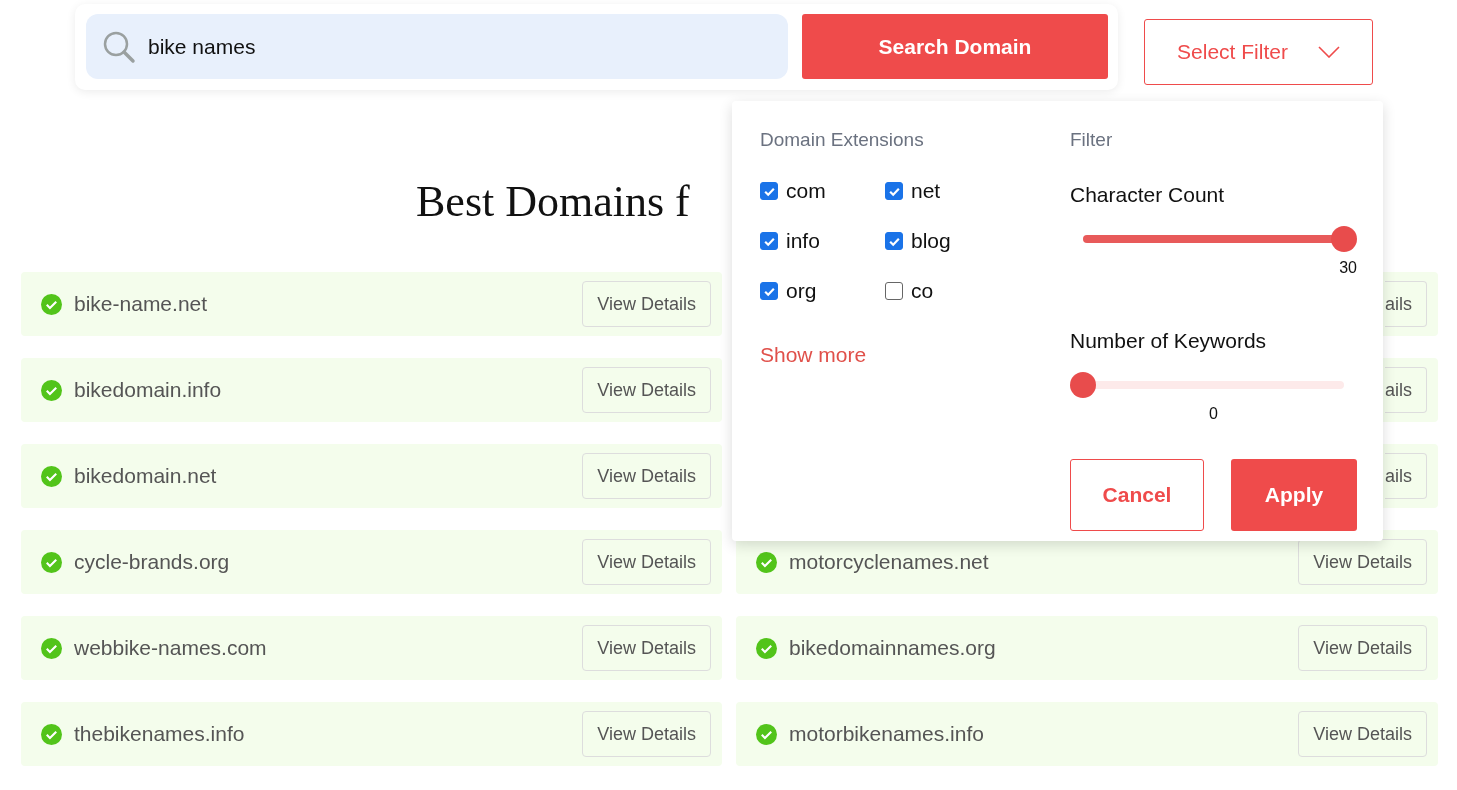  I want to click on search-input: bike names, so click(459, 46).